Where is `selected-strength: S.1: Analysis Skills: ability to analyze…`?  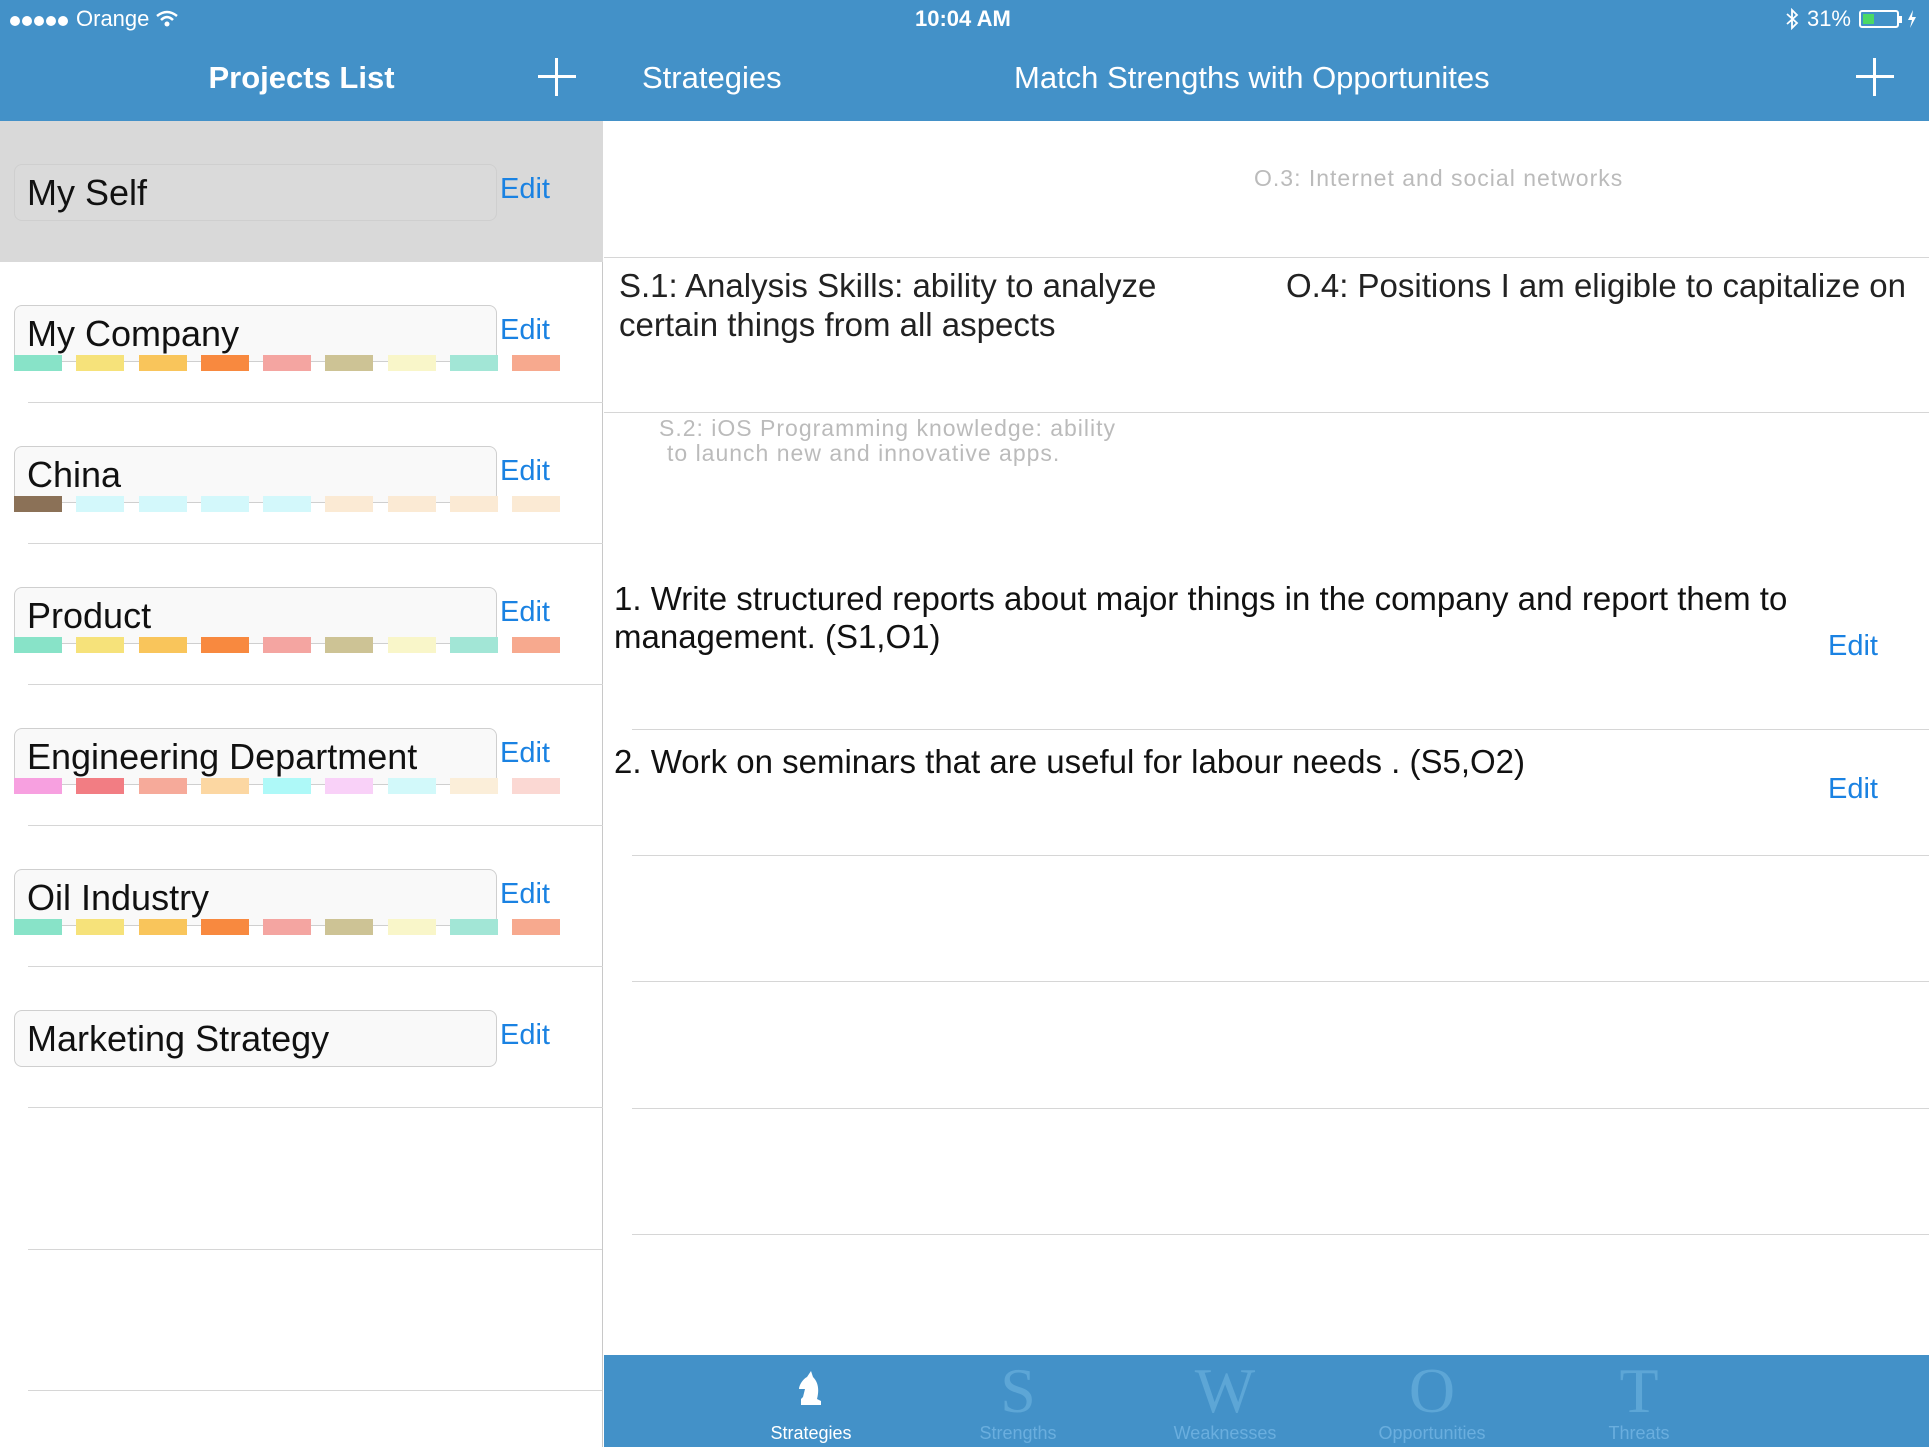 selected-strength: S.1: Analysis Skills: ability to analyze… is located at coordinates (919, 305).